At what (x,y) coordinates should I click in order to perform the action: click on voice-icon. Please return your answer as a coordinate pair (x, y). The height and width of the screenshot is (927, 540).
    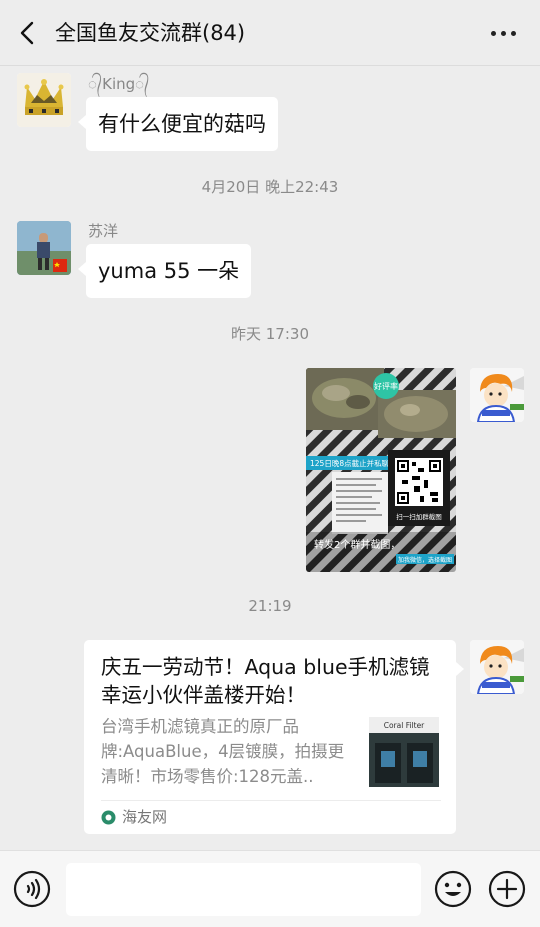
    Looking at the image, I should click on (32, 889).